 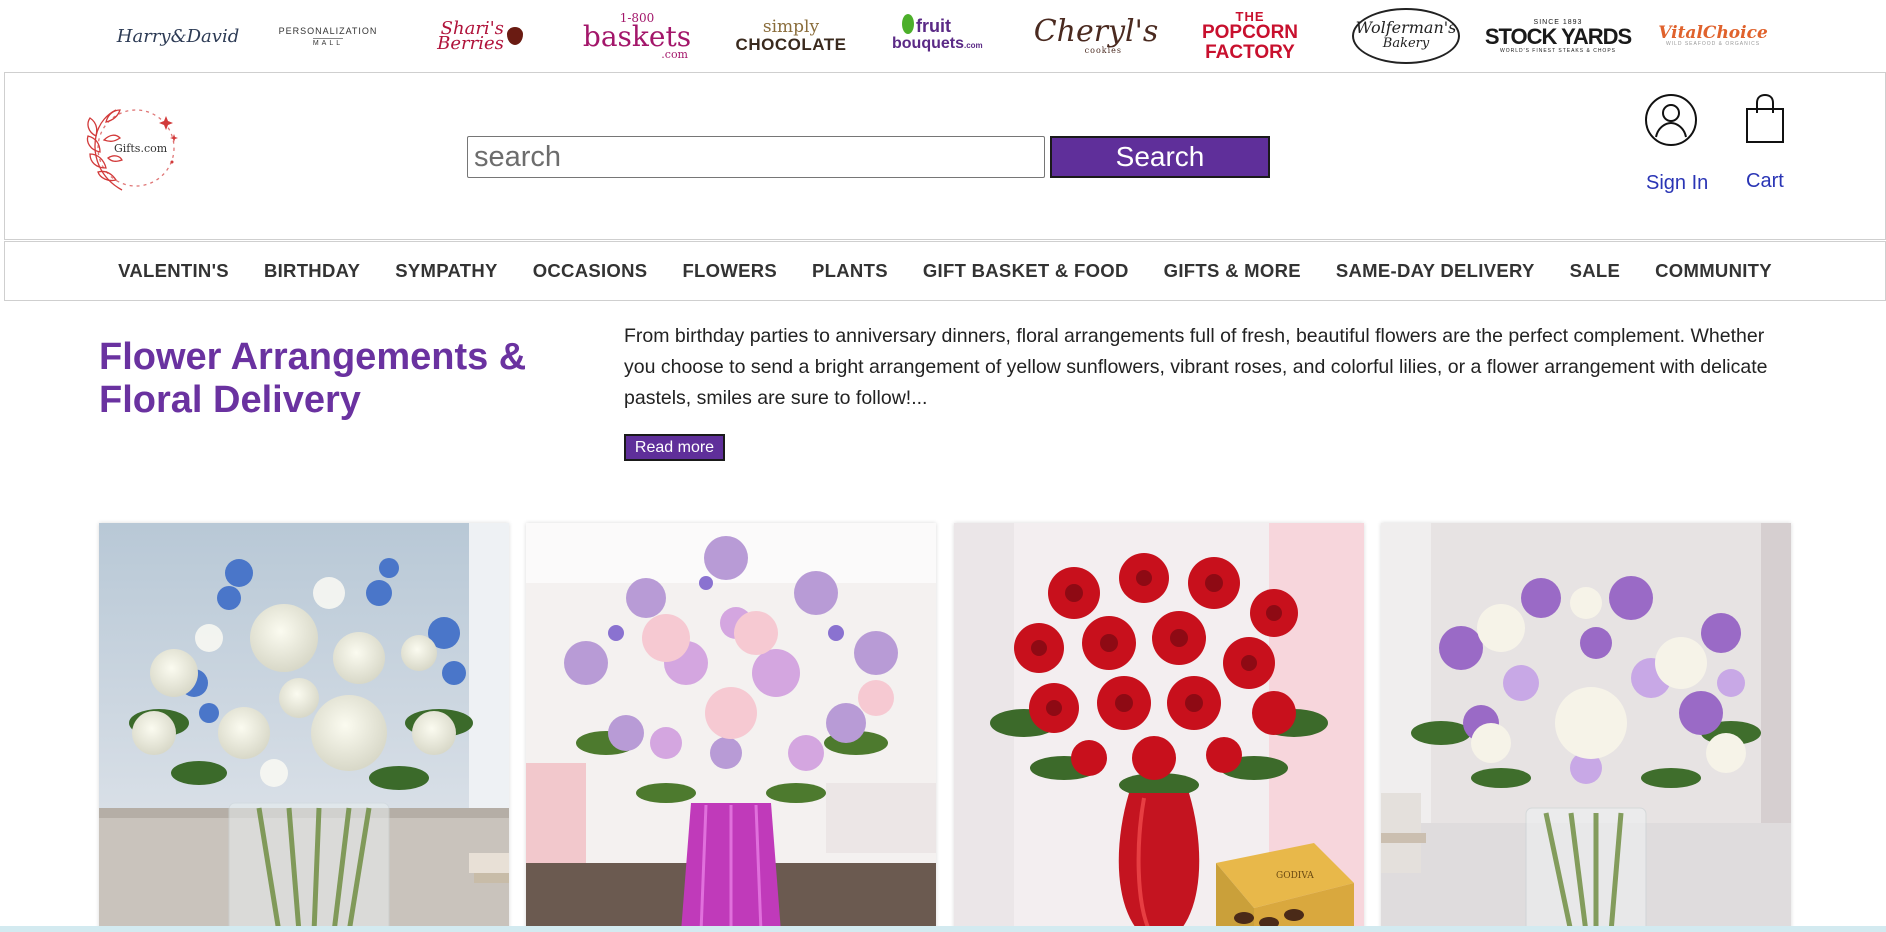 What do you see at coordinates (1595, 271) in the screenshot?
I see `nav-item-sale: SALE` at bounding box center [1595, 271].